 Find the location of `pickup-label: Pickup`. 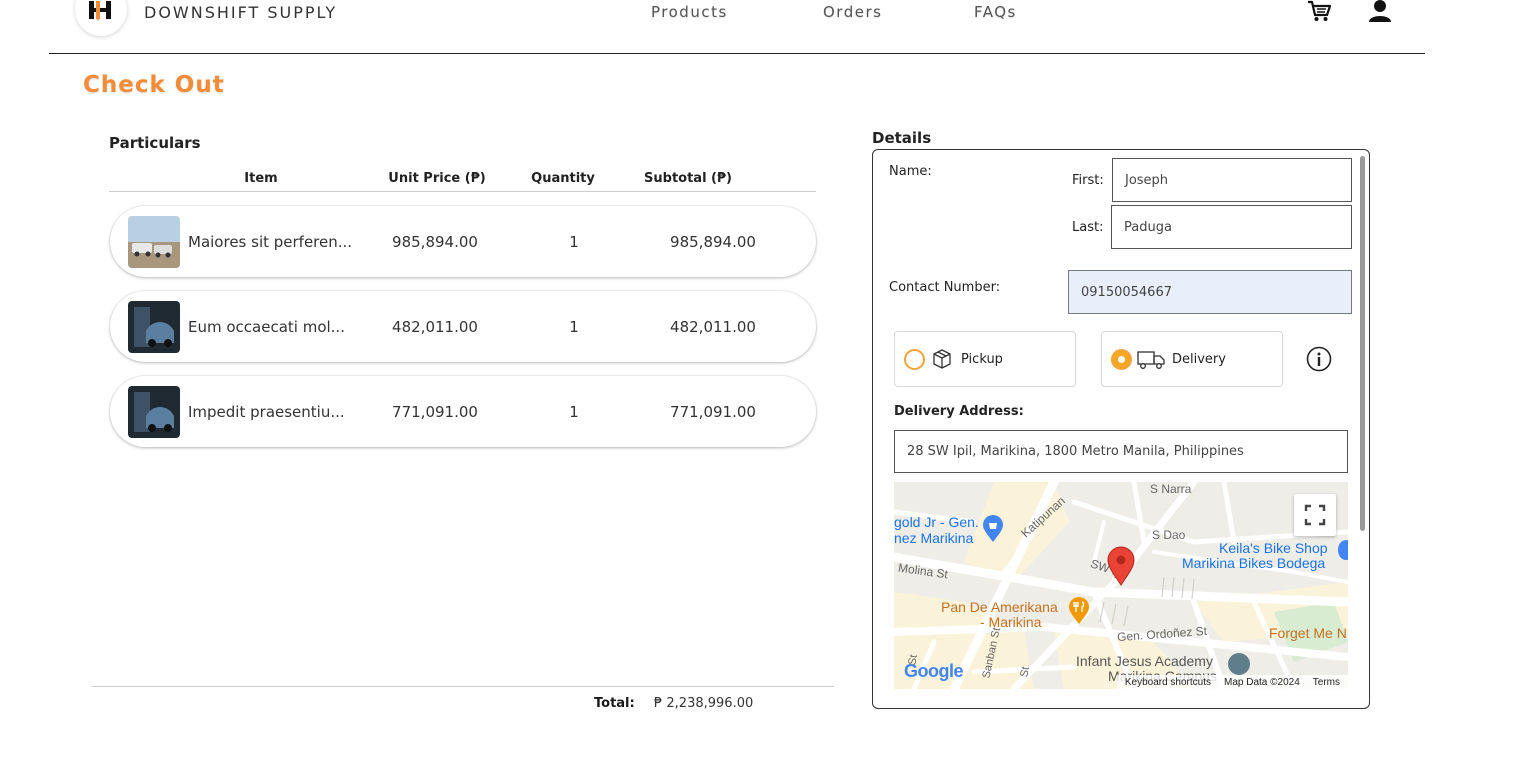

pickup-label: Pickup is located at coordinates (982, 359).